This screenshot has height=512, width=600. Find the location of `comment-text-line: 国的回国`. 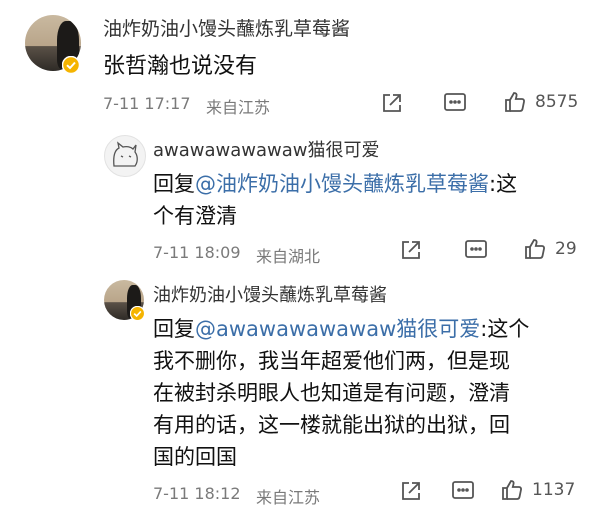

comment-text-line: 国的回国 is located at coordinates (195, 457).